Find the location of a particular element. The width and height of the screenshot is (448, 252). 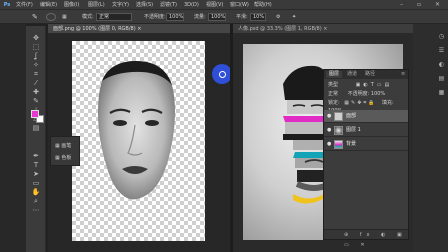

layer-row-layer1: ● 图层 1 is located at coordinates (366, 130).